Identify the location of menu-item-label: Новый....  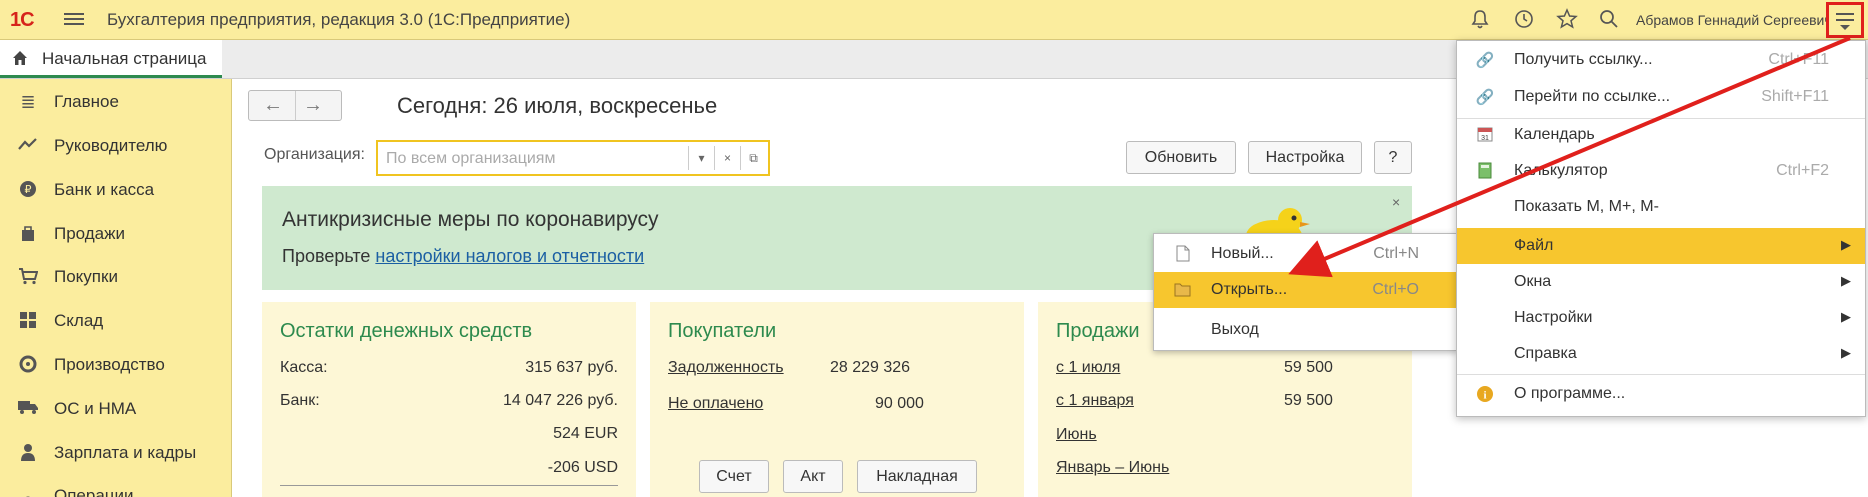
(1242, 253).